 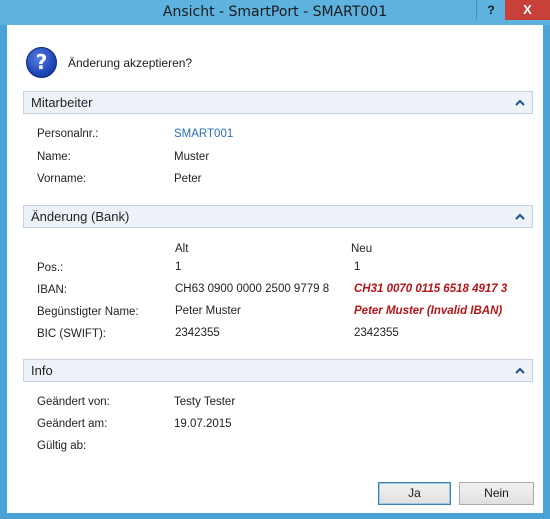 I want to click on geaendert-am-label: Geändert am:, so click(x=72, y=424).